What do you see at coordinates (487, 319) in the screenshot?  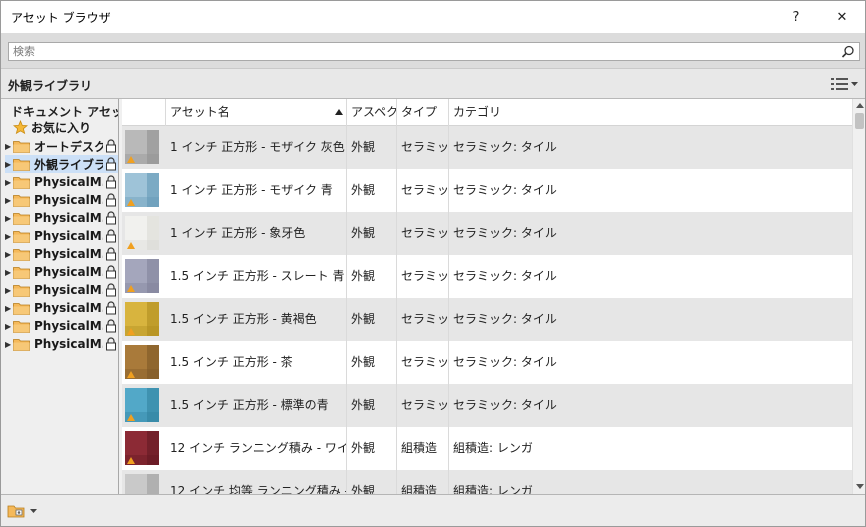 I see `table-row: 1.5 インチ 正方形 - 黄褐色外観セラミックセラミック: タイル` at bounding box center [487, 319].